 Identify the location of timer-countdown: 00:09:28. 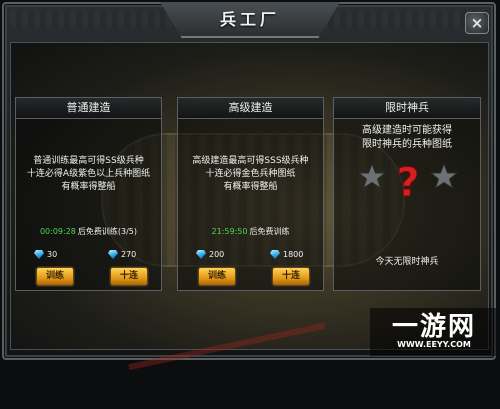
(57, 231).